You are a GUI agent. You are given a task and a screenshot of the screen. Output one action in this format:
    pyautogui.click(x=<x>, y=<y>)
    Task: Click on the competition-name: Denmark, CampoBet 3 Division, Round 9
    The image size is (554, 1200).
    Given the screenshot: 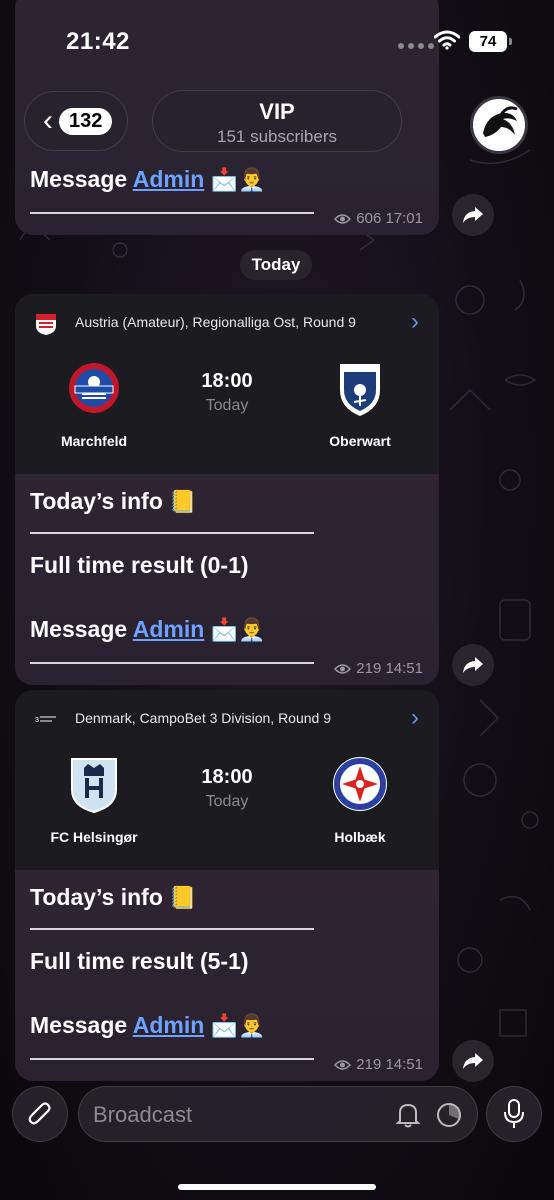 What is the action you would take?
    pyautogui.click(x=203, y=718)
    